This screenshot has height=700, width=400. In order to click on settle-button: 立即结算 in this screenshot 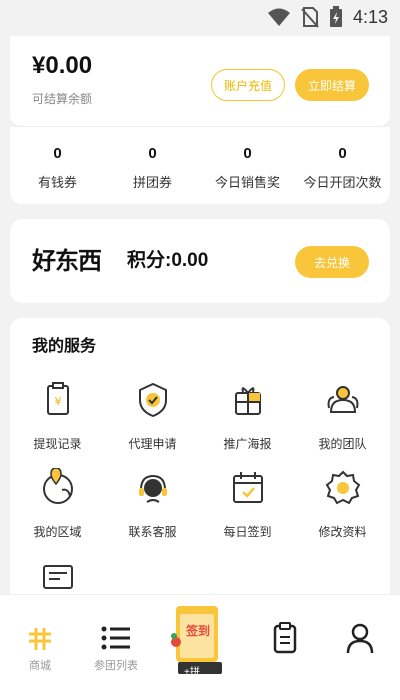, I will do `click(332, 85)`.